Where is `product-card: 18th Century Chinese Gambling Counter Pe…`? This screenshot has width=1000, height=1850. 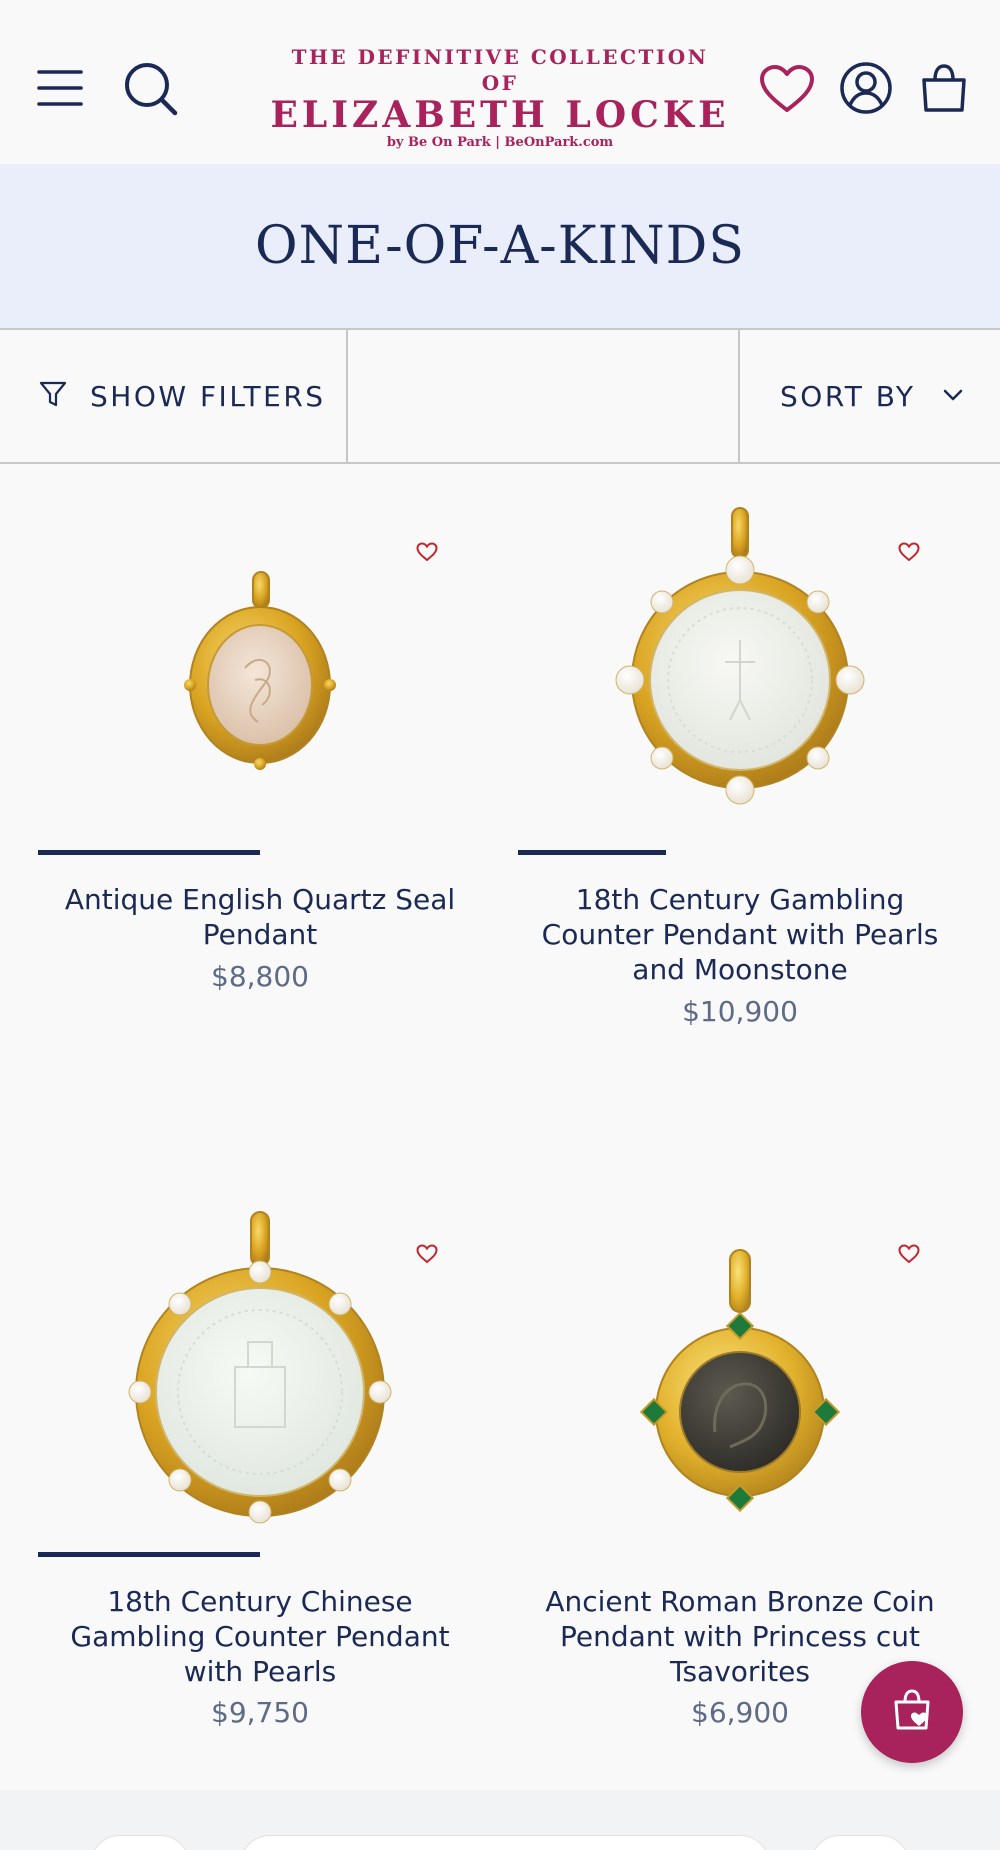
product-card: 18th Century Chinese Gambling Counter Pe… is located at coordinates (260, 1472).